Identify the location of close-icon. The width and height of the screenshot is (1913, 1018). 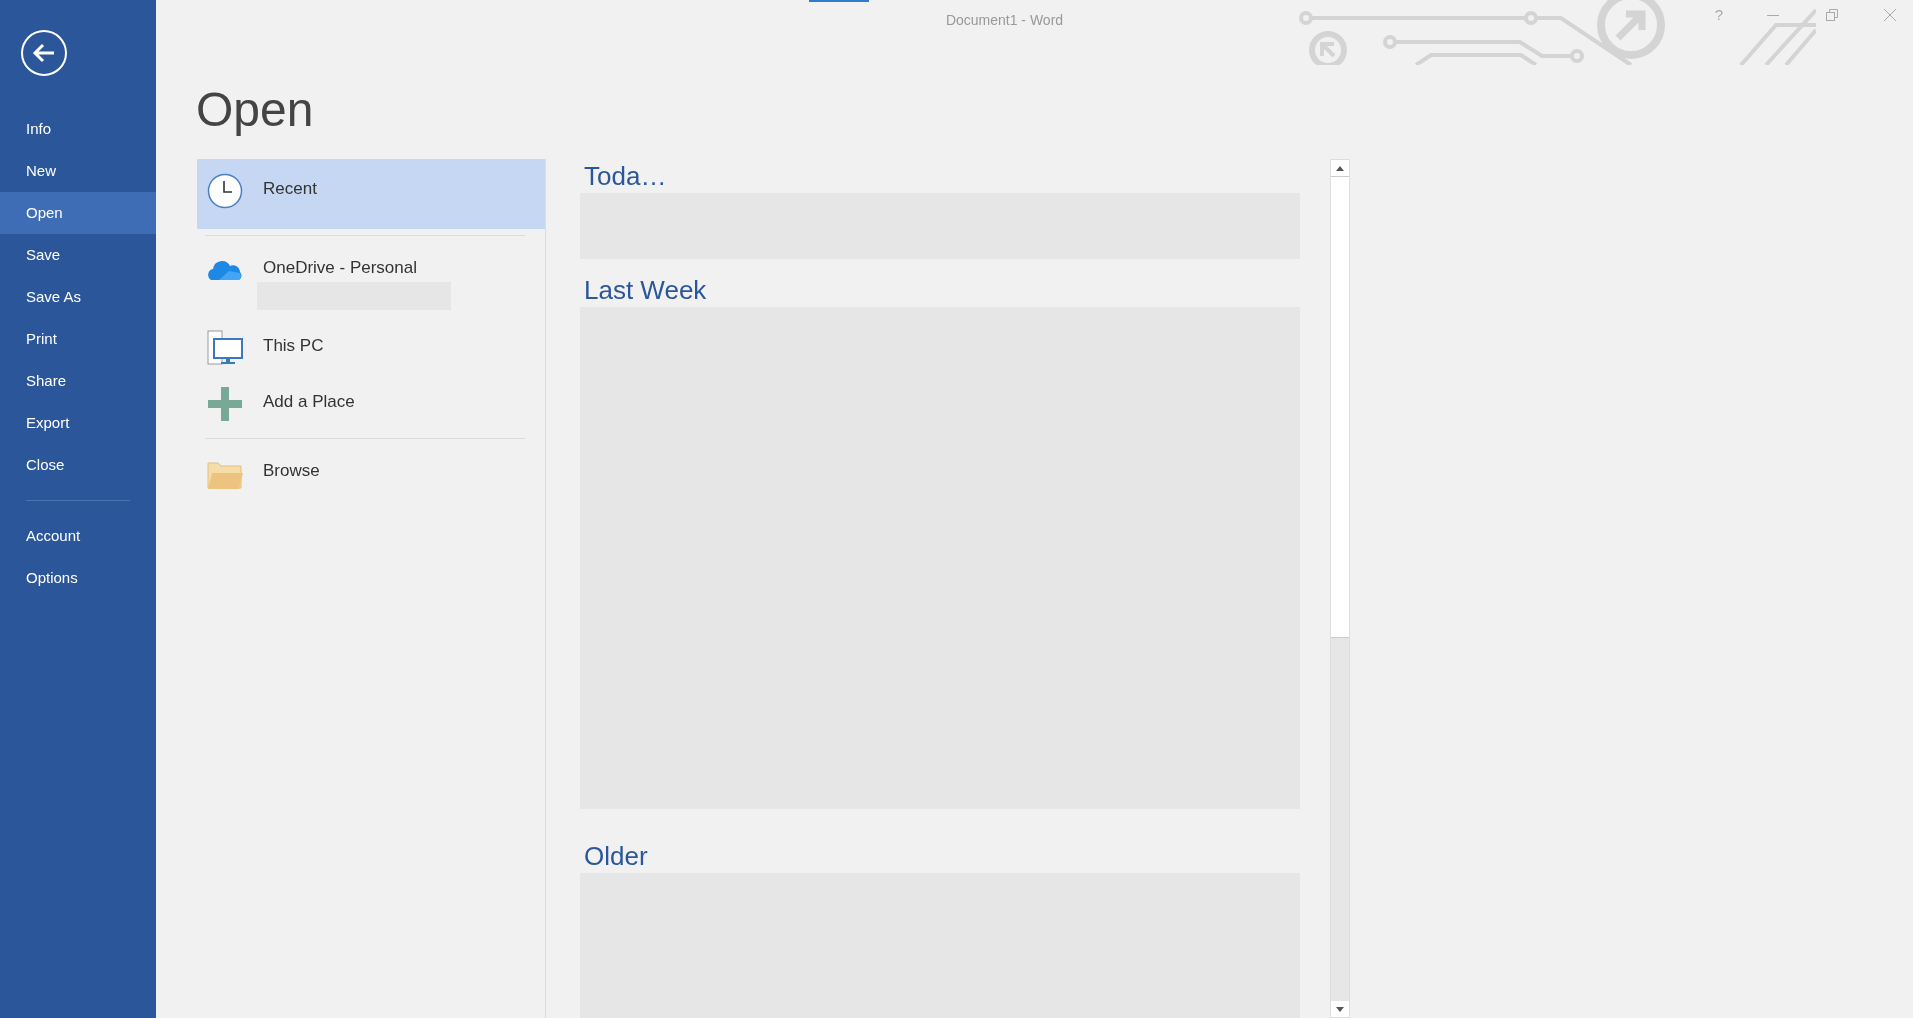
(1890, 14).